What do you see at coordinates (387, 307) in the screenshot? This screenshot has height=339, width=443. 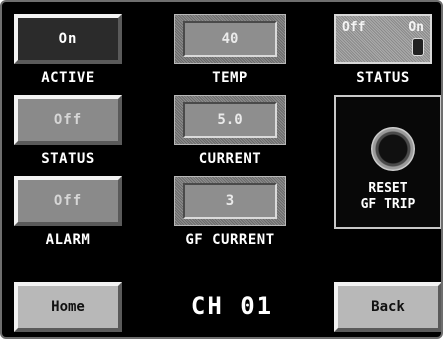 I see `back-button: Back` at bounding box center [387, 307].